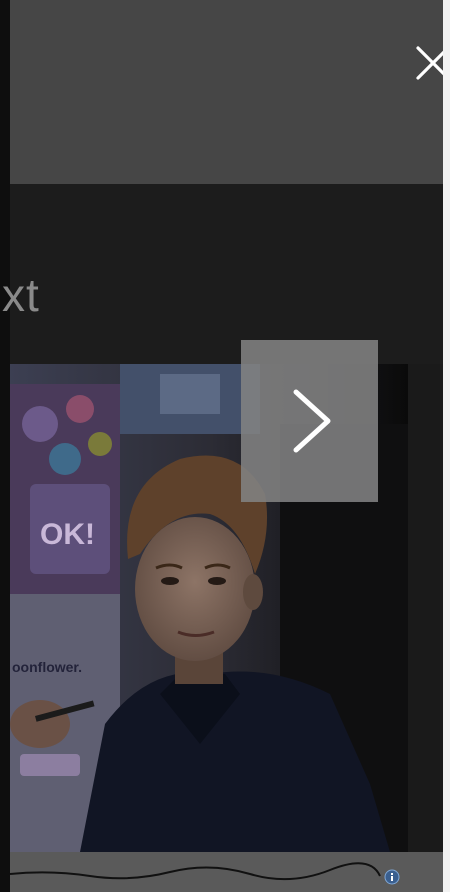  I want to click on info-icon, so click(392, 877).